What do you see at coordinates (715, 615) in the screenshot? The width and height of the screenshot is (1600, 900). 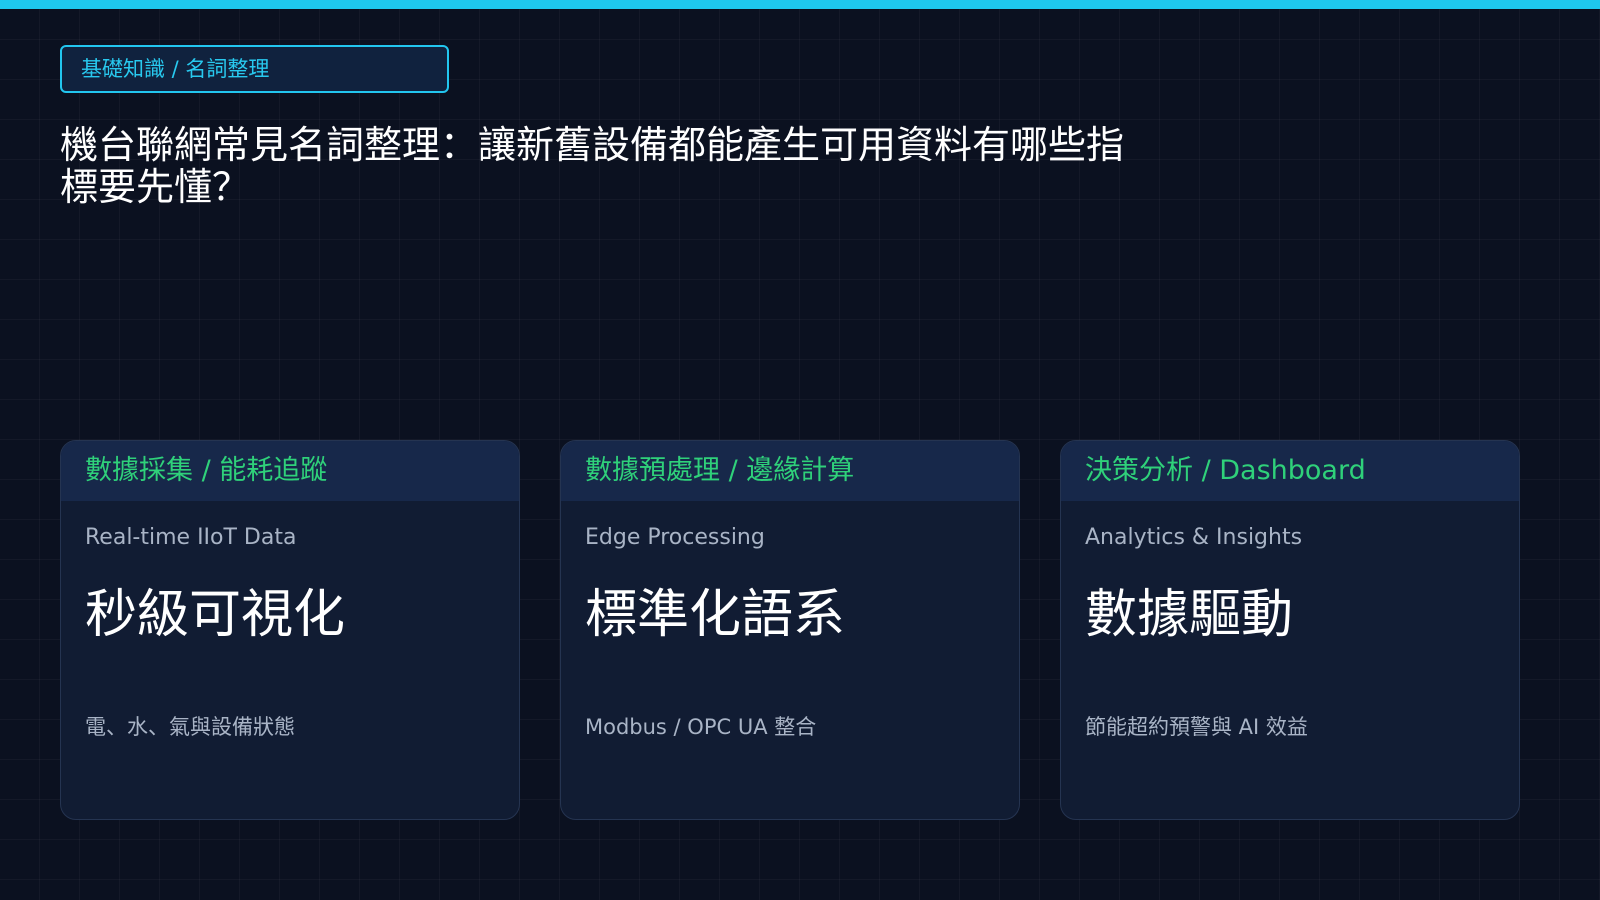 I see `card-headline: 標準化語系` at bounding box center [715, 615].